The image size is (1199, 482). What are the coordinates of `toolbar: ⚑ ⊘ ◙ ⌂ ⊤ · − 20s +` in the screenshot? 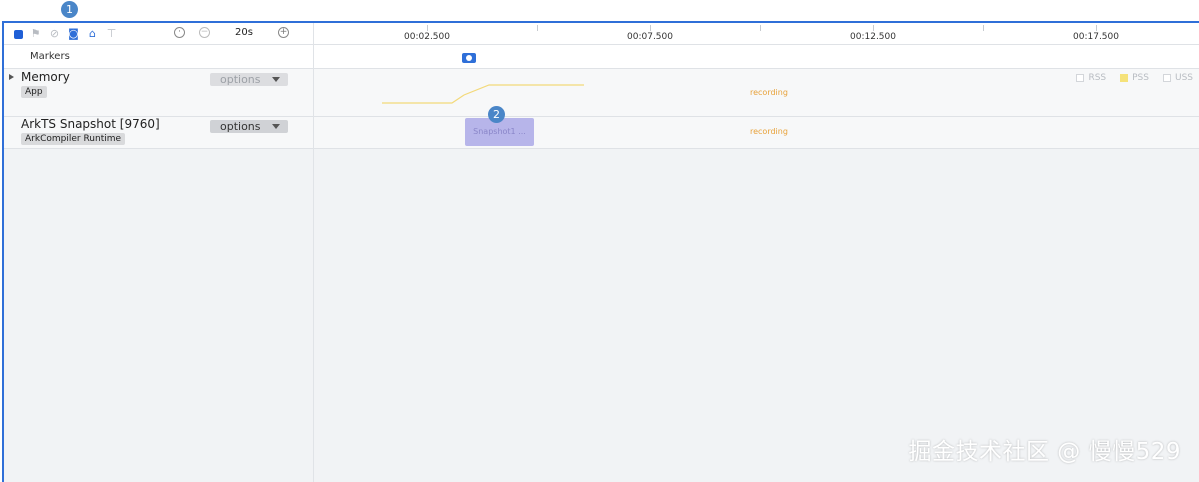 It's located at (158, 34).